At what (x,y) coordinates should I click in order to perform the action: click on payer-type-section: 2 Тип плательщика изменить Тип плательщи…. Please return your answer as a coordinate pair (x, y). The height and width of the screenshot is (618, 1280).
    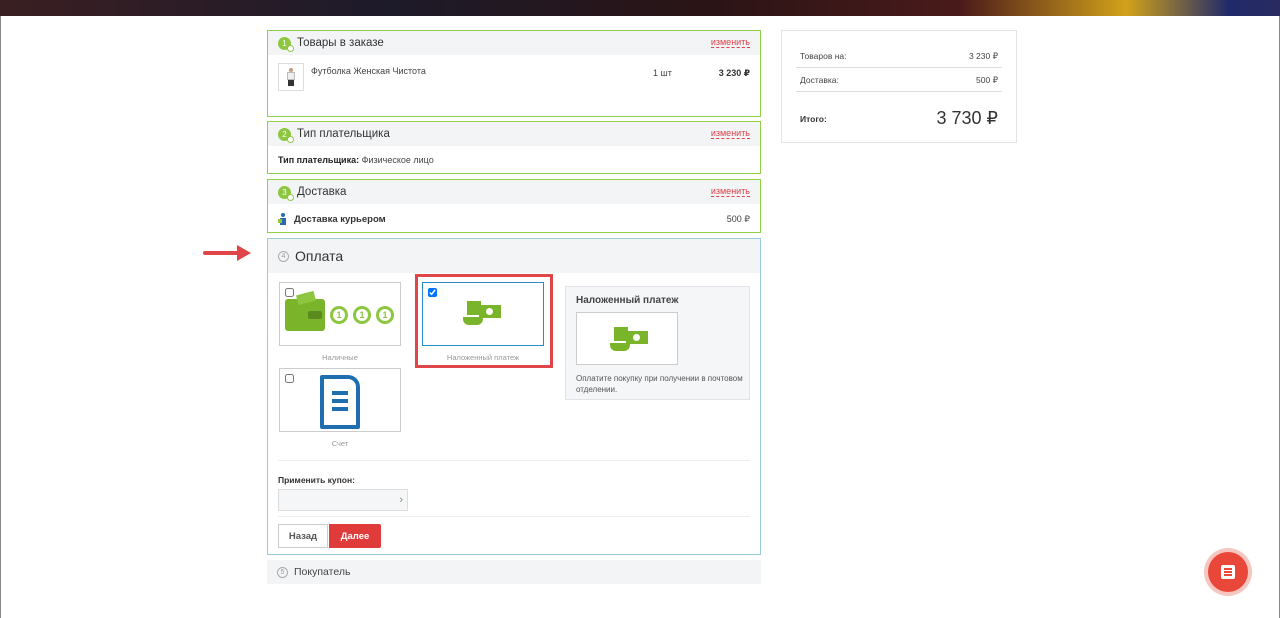
    Looking at the image, I should click on (514, 147).